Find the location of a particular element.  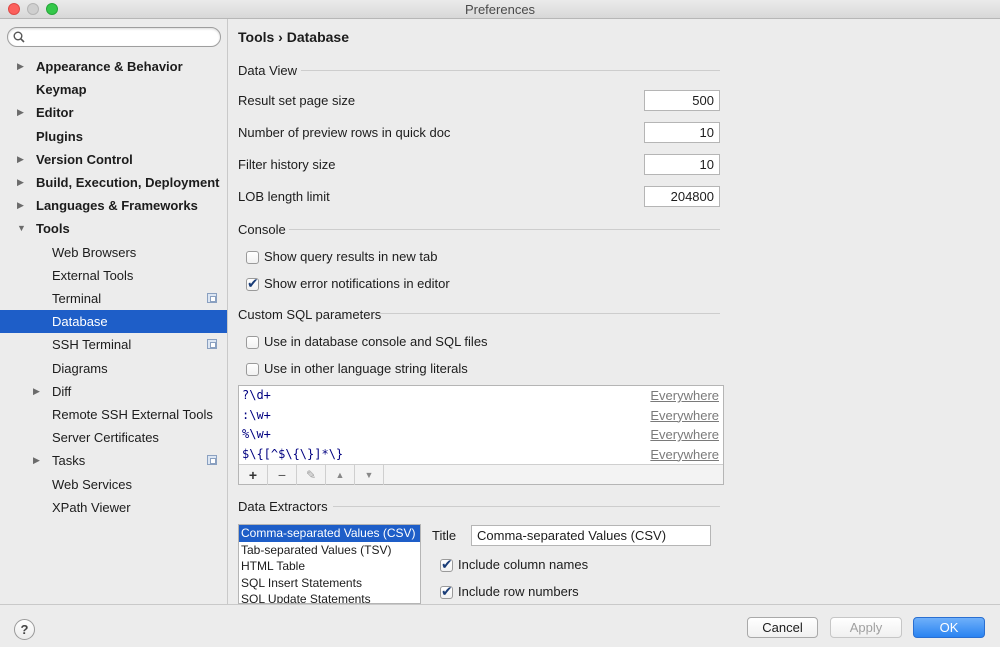

use-in-console-checkbox is located at coordinates (252, 342).